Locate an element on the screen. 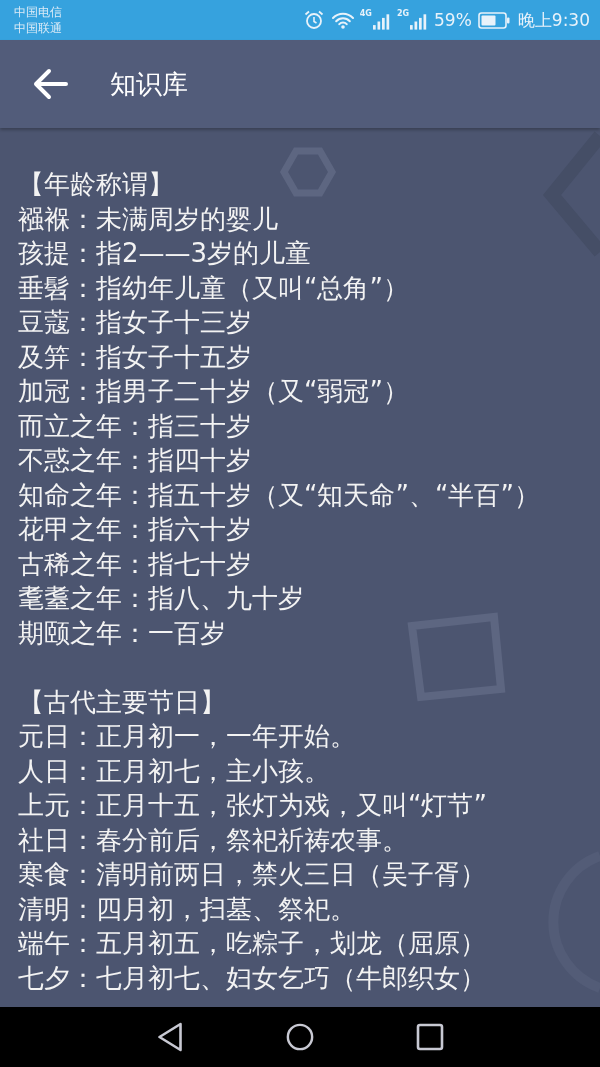  carrier-name: 中国电信 is located at coordinates (38, 12).